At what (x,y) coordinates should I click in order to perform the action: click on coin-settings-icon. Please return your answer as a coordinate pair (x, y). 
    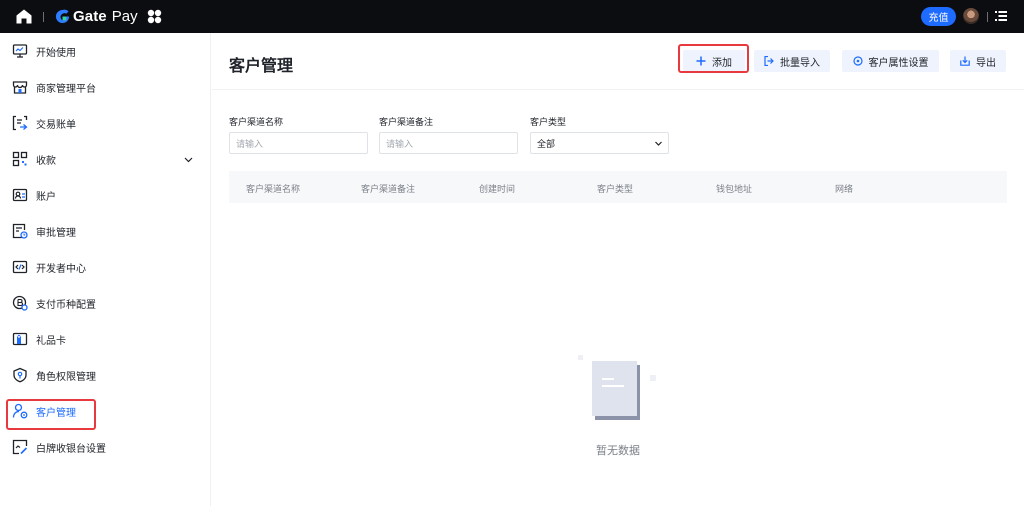
    Looking at the image, I should click on (20, 303).